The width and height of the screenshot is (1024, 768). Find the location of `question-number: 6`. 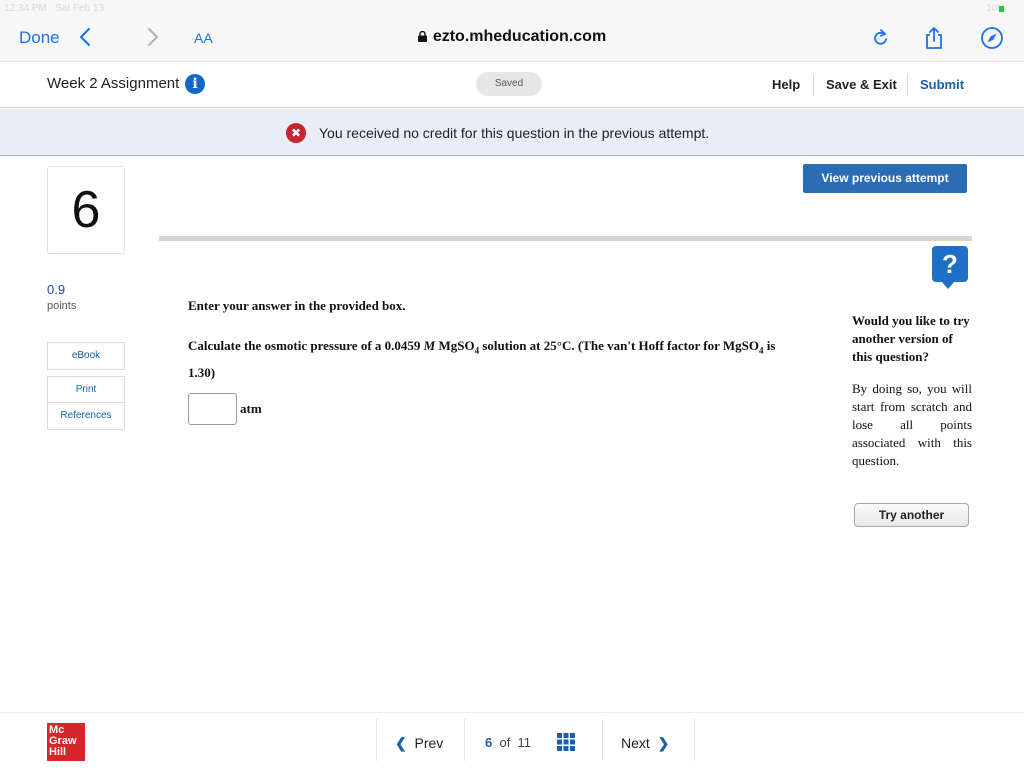

question-number: 6 is located at coordinates (86, 210).